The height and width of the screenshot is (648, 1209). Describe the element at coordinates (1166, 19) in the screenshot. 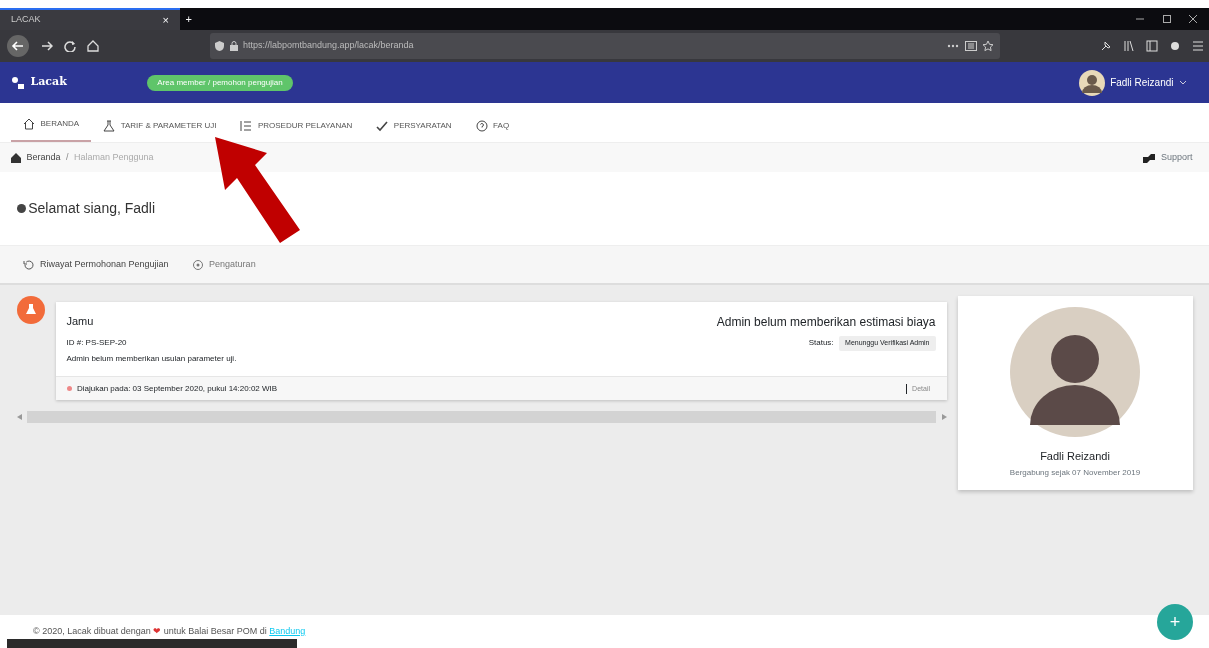

I see `maximize-icon` at that location.